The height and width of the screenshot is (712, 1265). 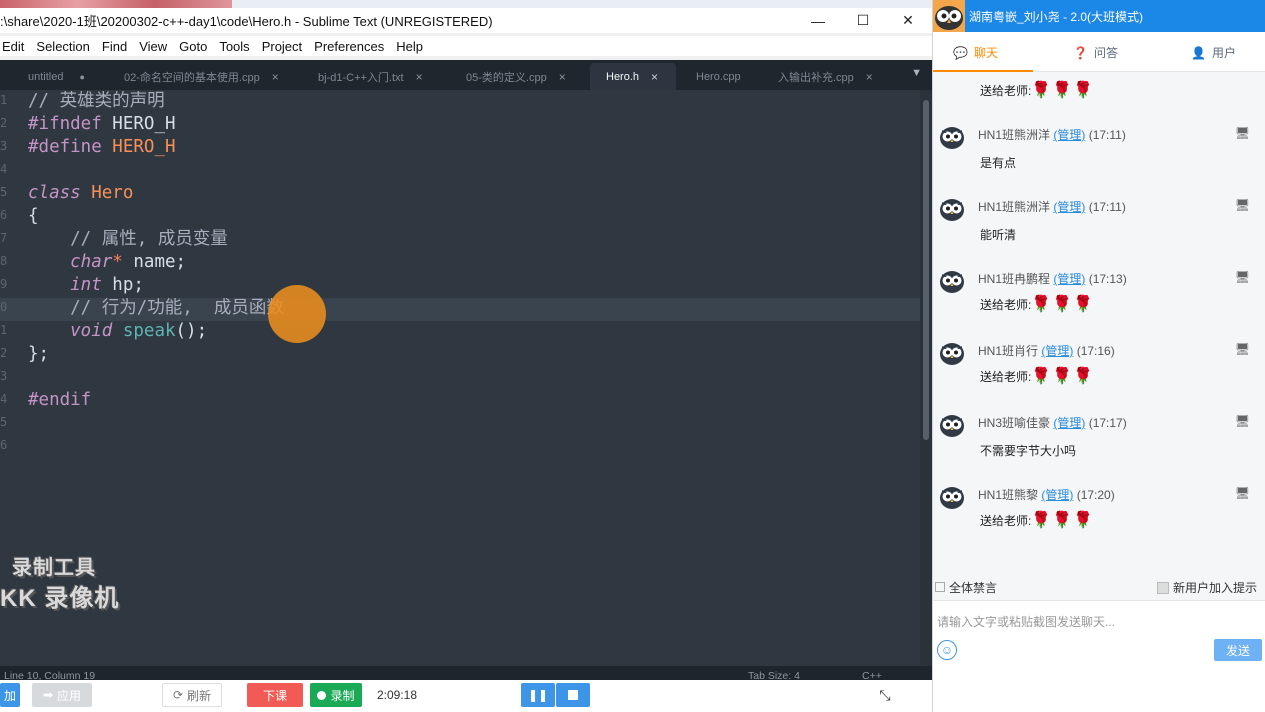 What do you see at coordinates (10, 695) in the screenshot?
I see `add-button: 加` at bounding box center [10, 695].